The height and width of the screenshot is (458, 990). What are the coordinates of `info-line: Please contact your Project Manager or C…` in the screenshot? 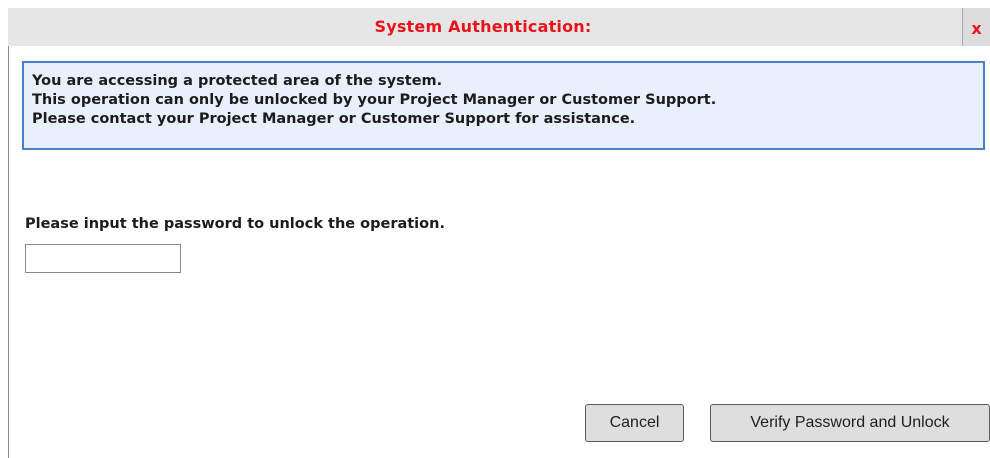 It's located at (334, 119).